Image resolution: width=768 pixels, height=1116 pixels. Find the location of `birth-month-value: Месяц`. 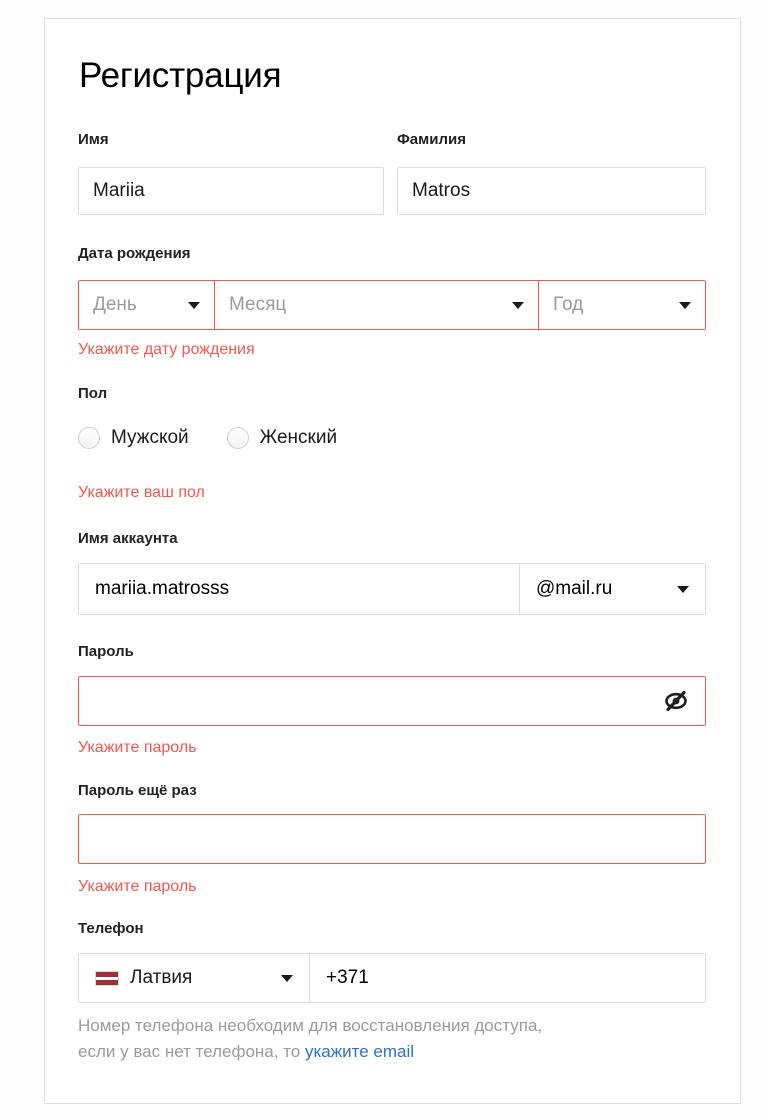

birth-month-value: Месяц is located at coordinates (258, 304).